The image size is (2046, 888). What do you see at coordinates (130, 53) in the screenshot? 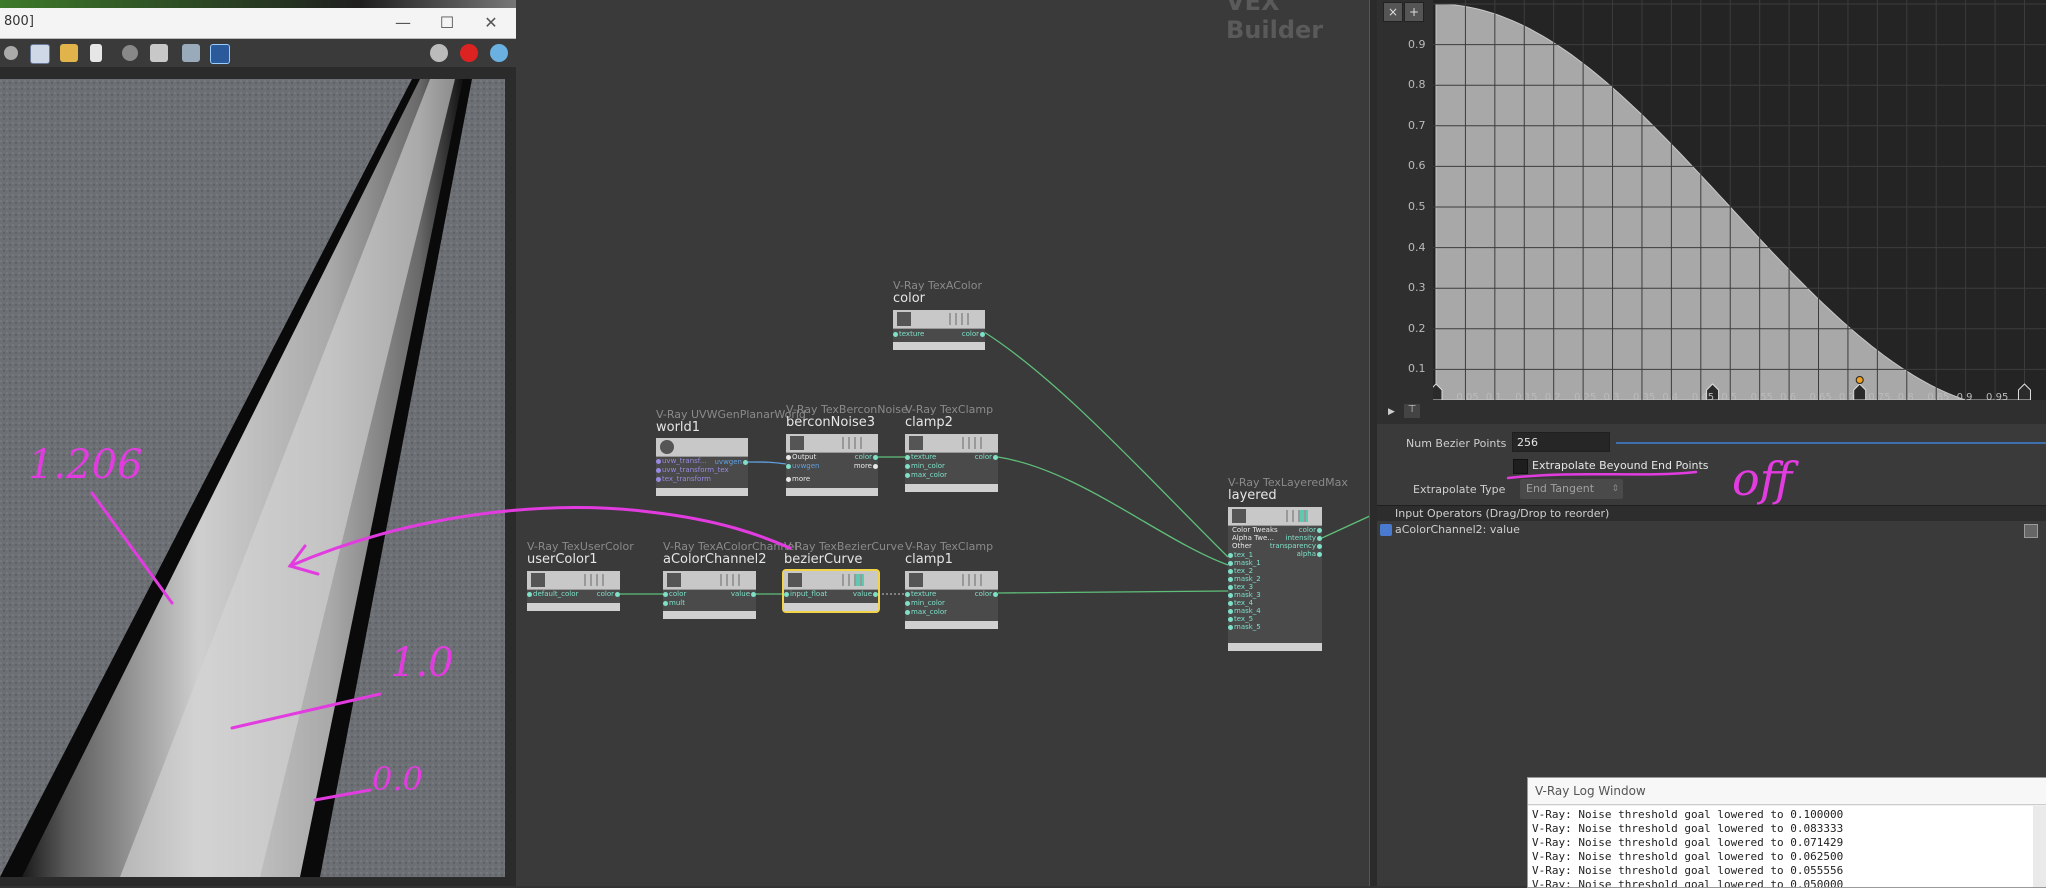
I see `clear-icon` at bounding box center [130, 53].